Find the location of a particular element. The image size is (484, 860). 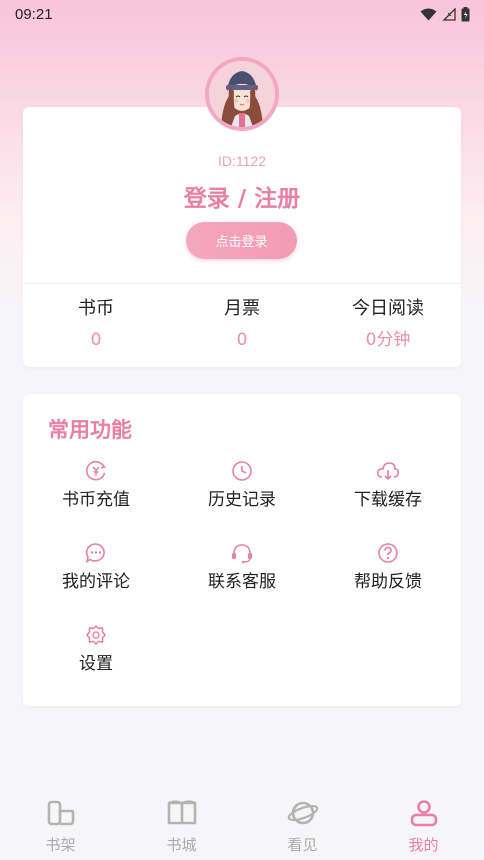

tab-label: 书架 is located at coordinates (60, 845).